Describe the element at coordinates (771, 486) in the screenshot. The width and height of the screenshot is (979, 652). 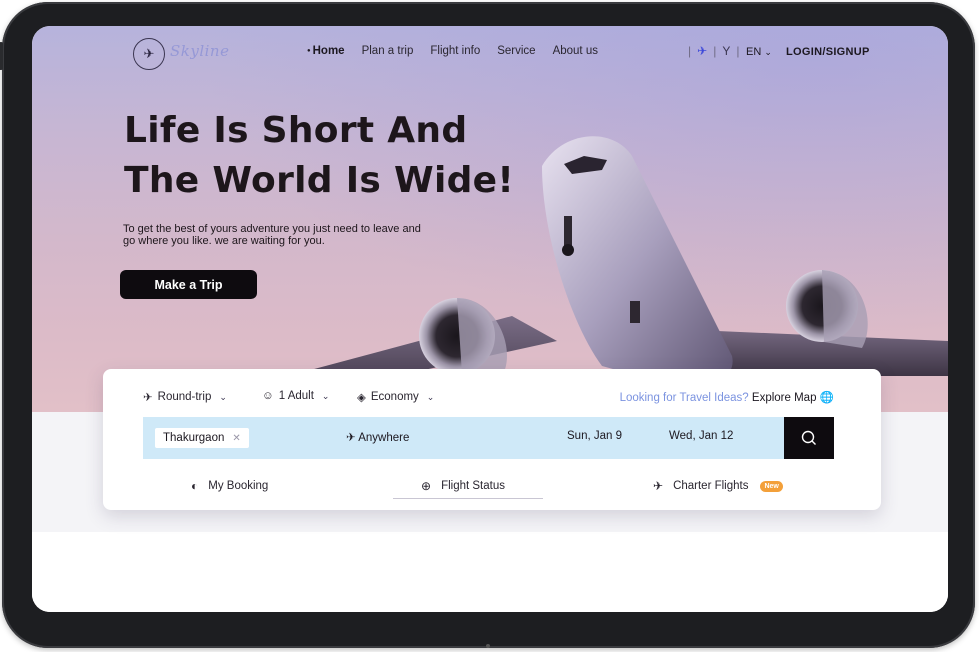
I see `new-badge: New` at that location.